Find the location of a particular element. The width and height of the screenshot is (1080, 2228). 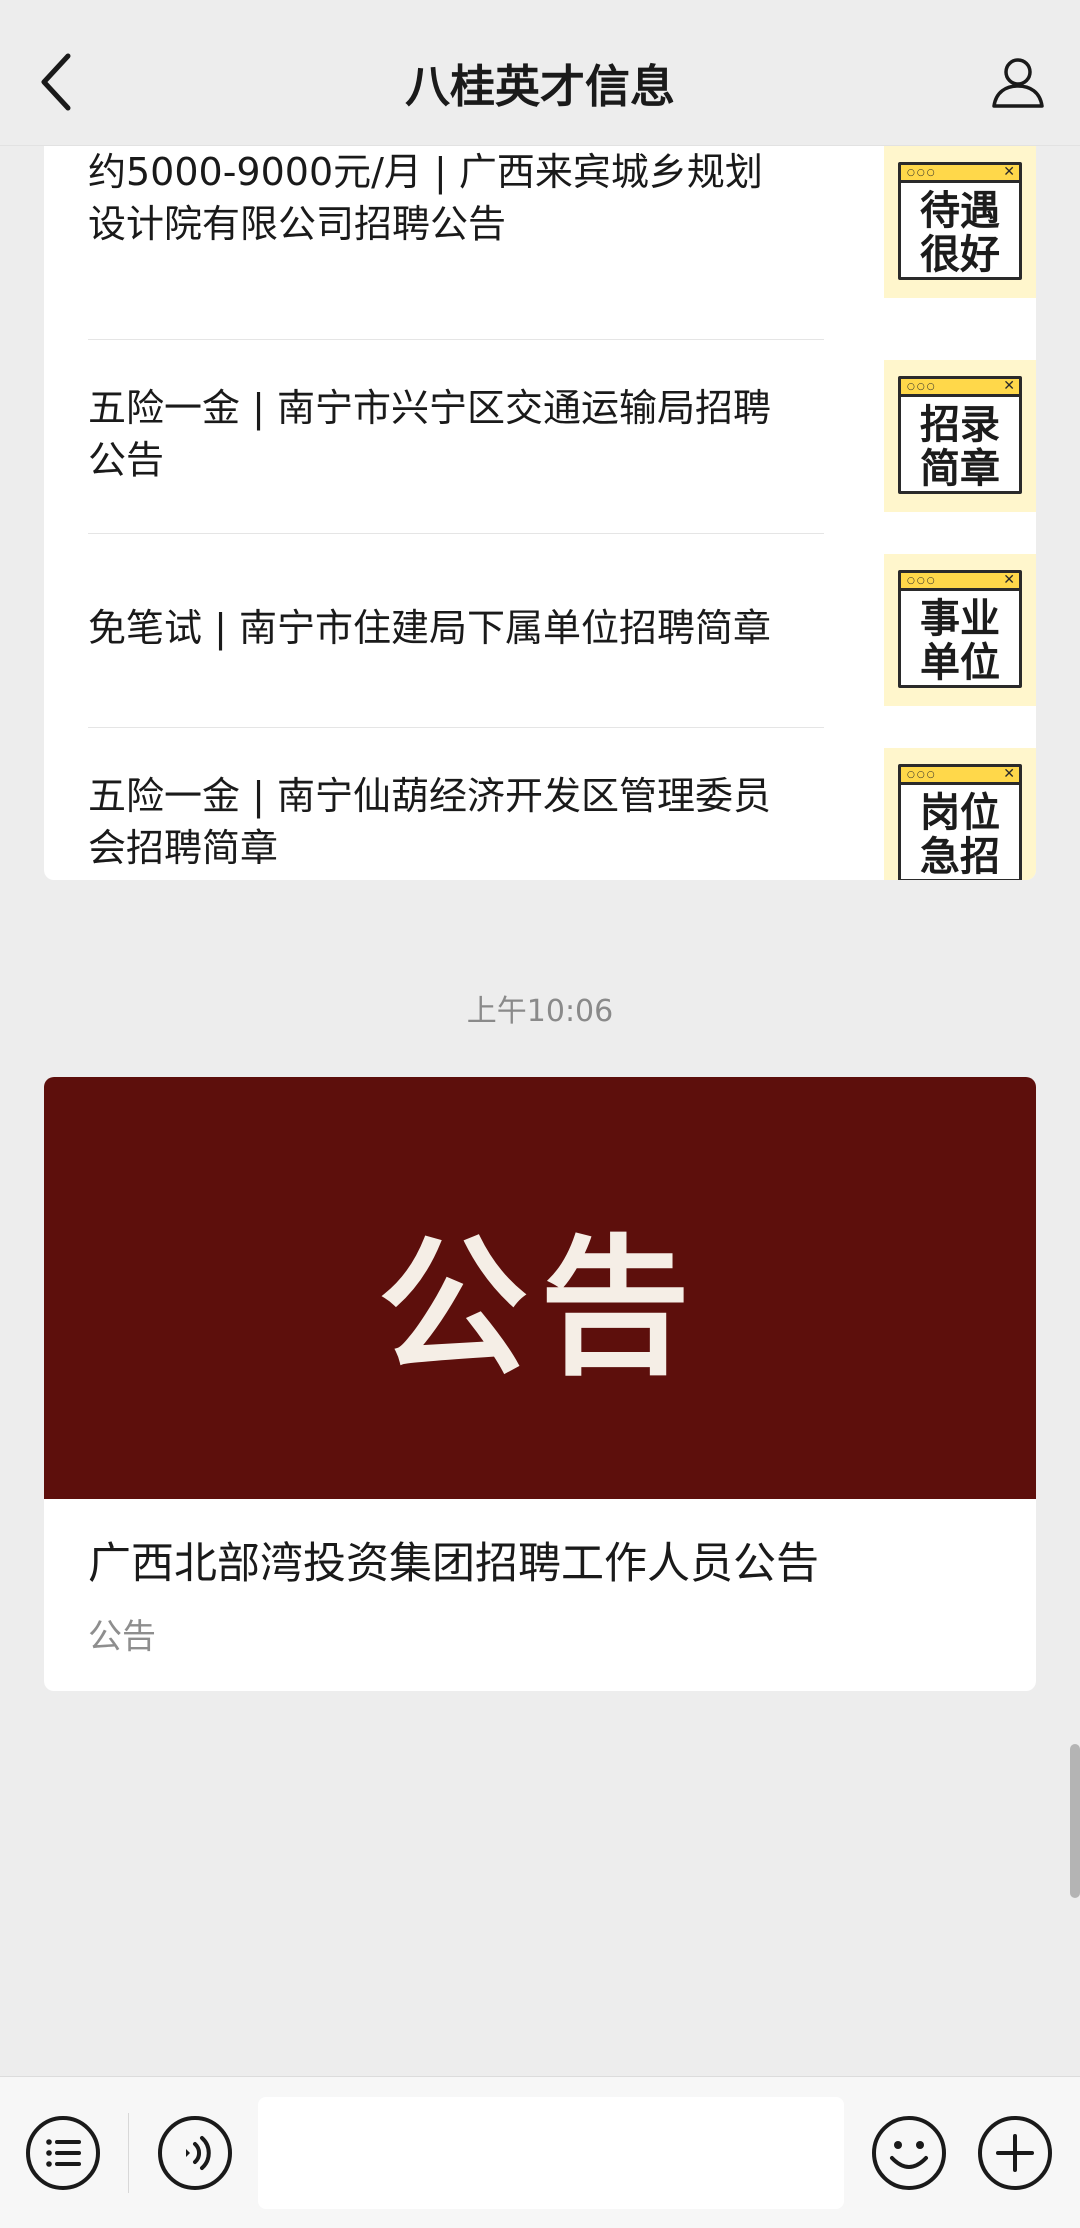

message-input is located at coordinates (551, 2153).